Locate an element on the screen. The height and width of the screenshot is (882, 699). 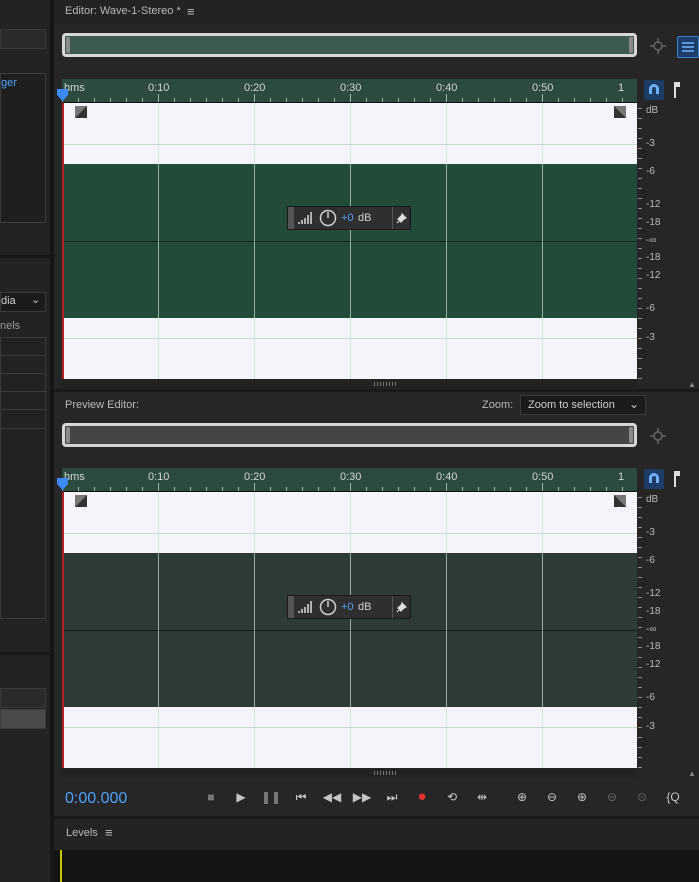
zoom-out-time-icon: ⊖ is located at coordinates (612, 797).